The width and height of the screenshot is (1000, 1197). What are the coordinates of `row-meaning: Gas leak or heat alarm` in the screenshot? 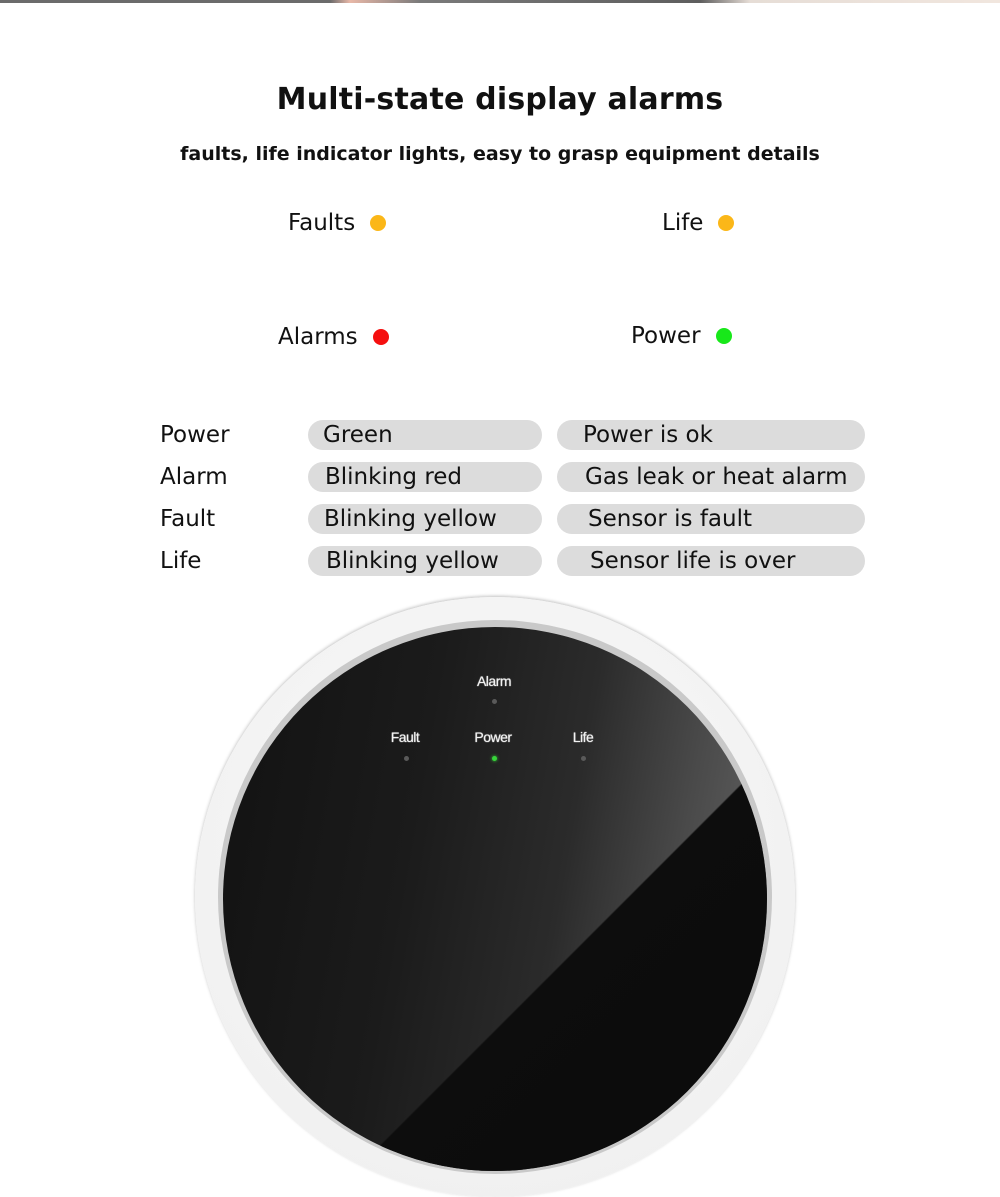 It's located at (711, 477).